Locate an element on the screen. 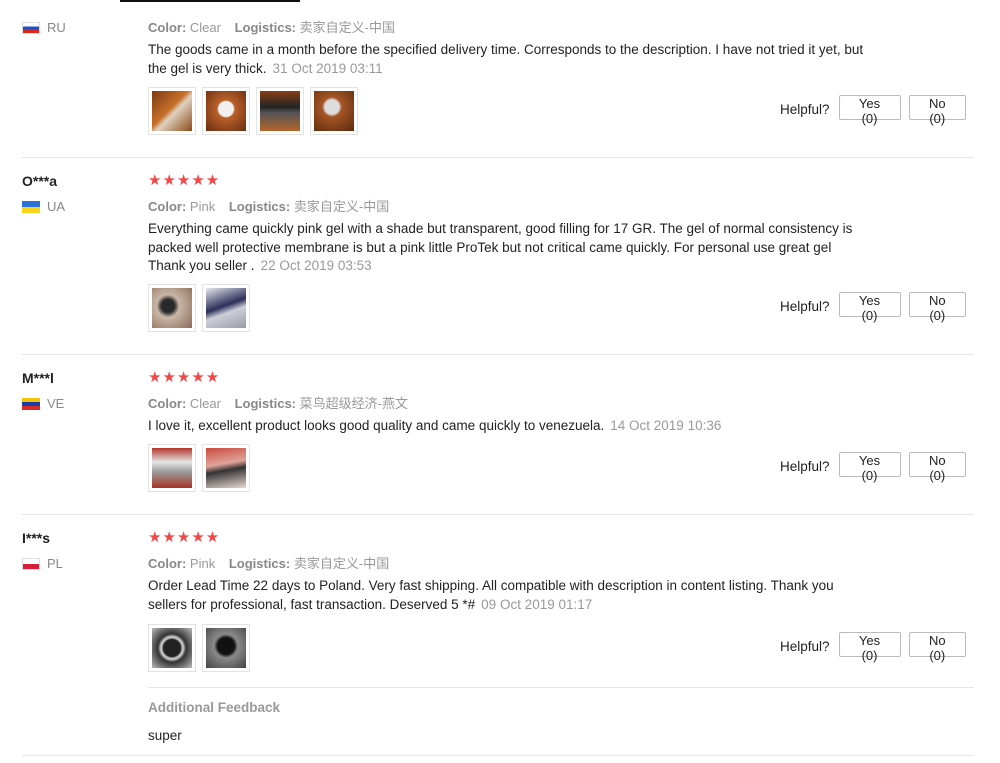 The width and height of the screenshot is (1000, 763). additional-feedback-divider is located at coordinates (561, 687).